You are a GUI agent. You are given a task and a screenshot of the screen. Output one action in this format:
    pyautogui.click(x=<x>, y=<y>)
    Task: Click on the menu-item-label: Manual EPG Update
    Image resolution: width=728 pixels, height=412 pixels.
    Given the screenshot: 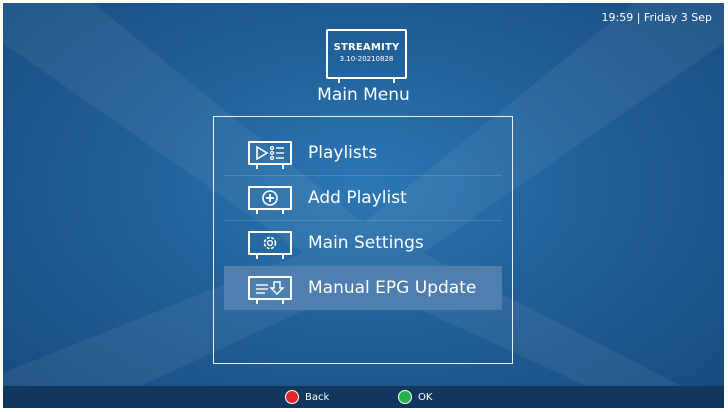 What is the action you would take?
    pyautogui.click(x=392, y=288)
    